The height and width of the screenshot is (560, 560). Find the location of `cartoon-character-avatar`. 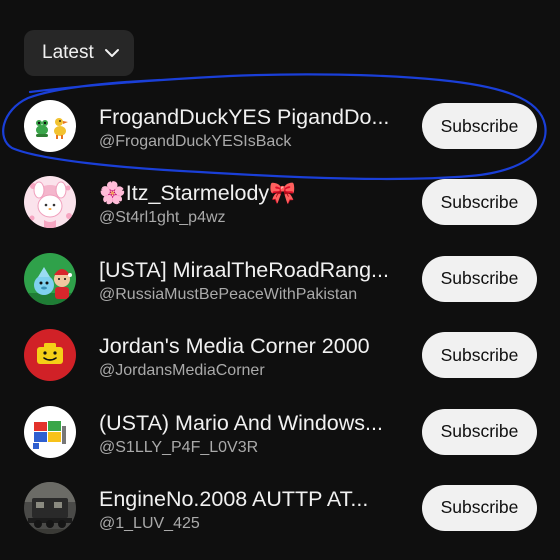

cartoon-character-avatar is located at coordinates (50, 278).